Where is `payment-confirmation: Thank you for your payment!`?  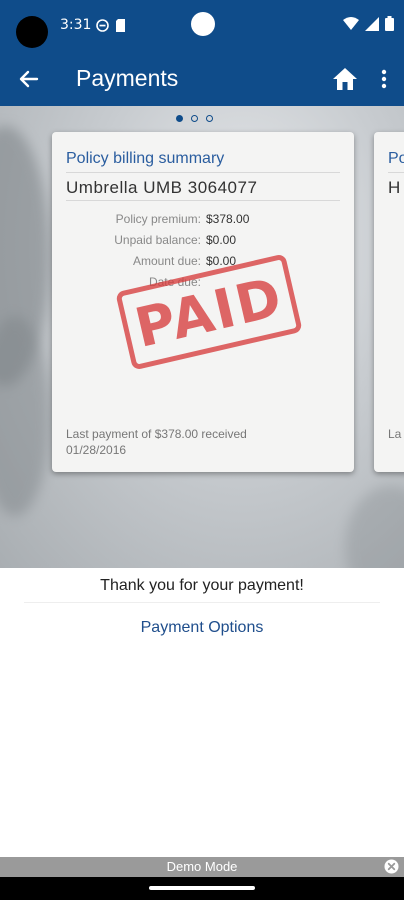 payment-confirmation: Thank you for your payment! is located at coordinates (202, 585).